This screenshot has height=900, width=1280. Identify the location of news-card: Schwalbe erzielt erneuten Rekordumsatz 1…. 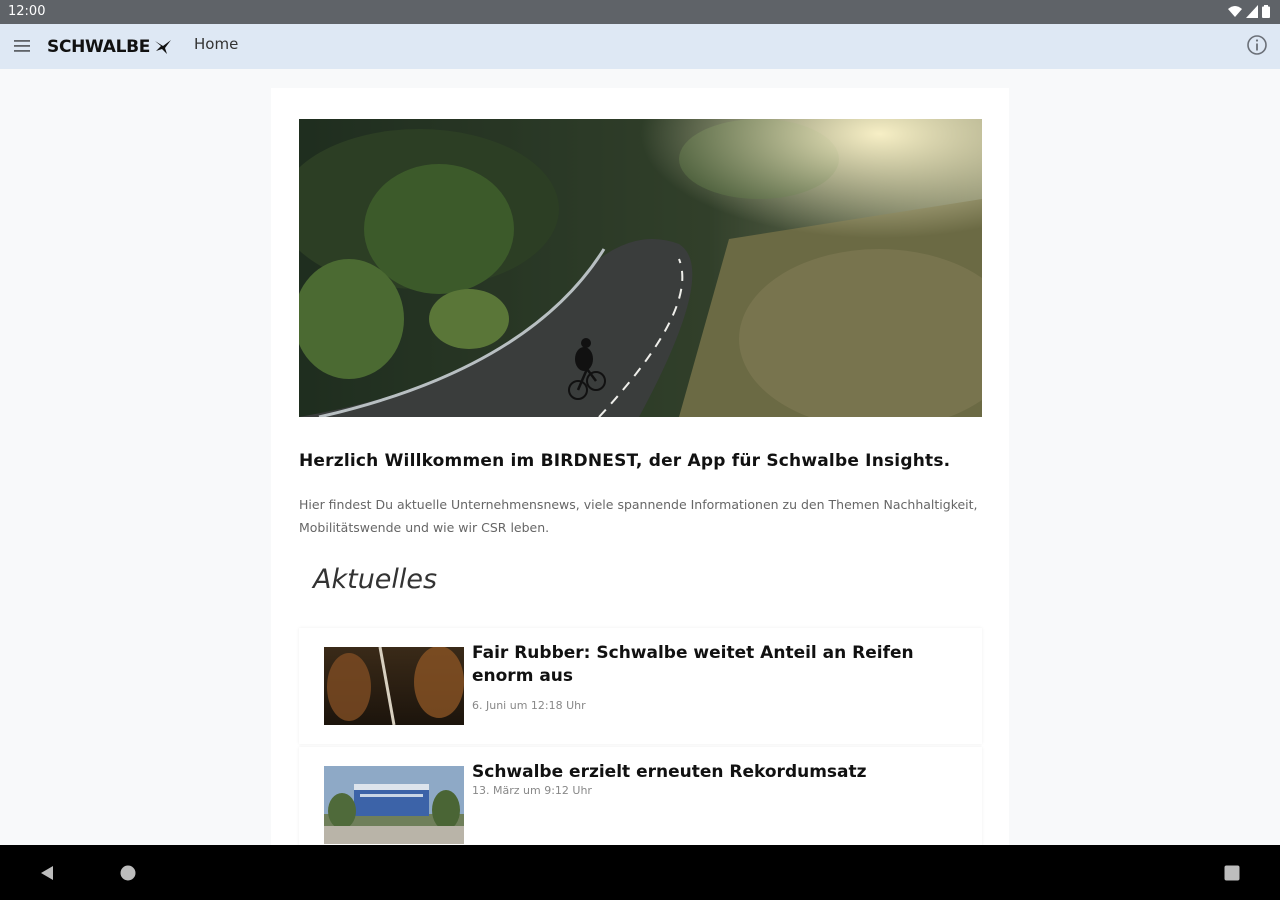
(640, 796).